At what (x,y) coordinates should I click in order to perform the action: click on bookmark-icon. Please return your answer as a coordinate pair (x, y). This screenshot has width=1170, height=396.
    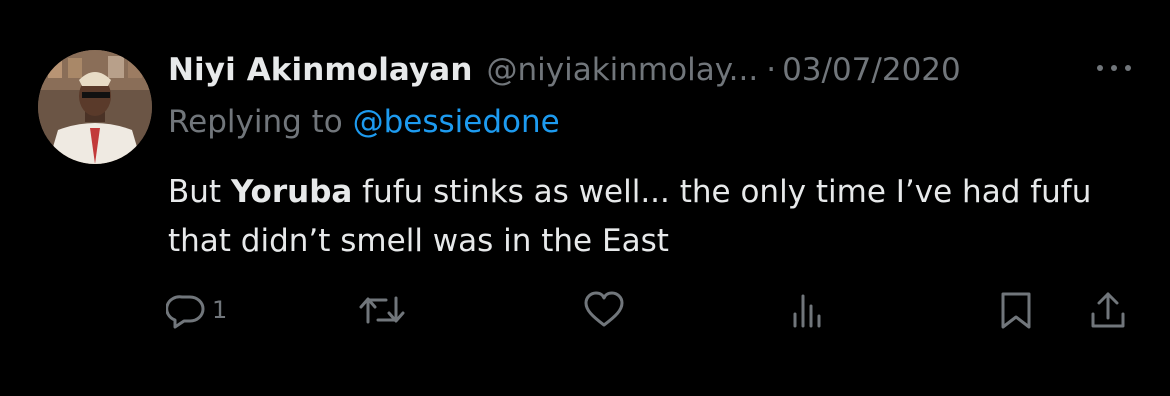
    Looking at the image, I should click on (1016, 310).